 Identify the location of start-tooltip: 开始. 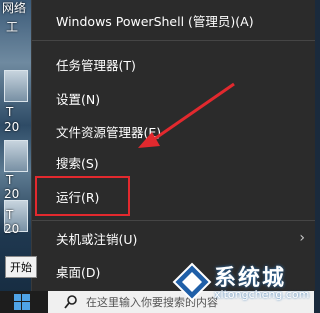
(21, 267).